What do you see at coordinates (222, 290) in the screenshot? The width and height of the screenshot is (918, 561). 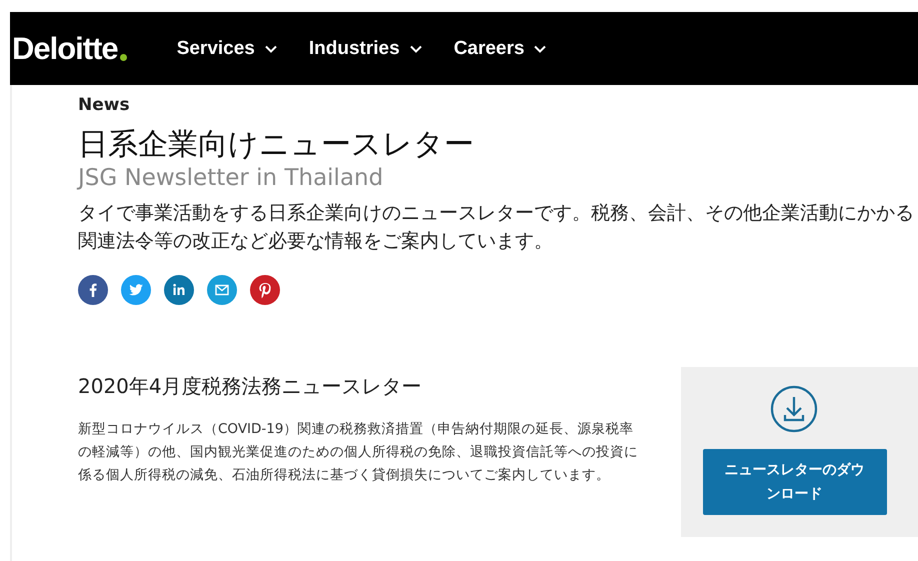 I see `email-share-icon` at bounding box center [222, 290].